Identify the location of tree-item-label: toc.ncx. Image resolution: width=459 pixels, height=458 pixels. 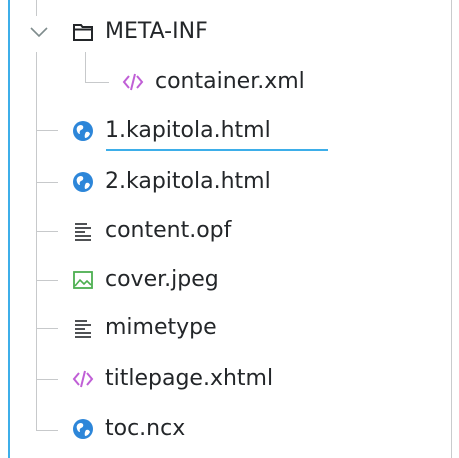
(145, 428).